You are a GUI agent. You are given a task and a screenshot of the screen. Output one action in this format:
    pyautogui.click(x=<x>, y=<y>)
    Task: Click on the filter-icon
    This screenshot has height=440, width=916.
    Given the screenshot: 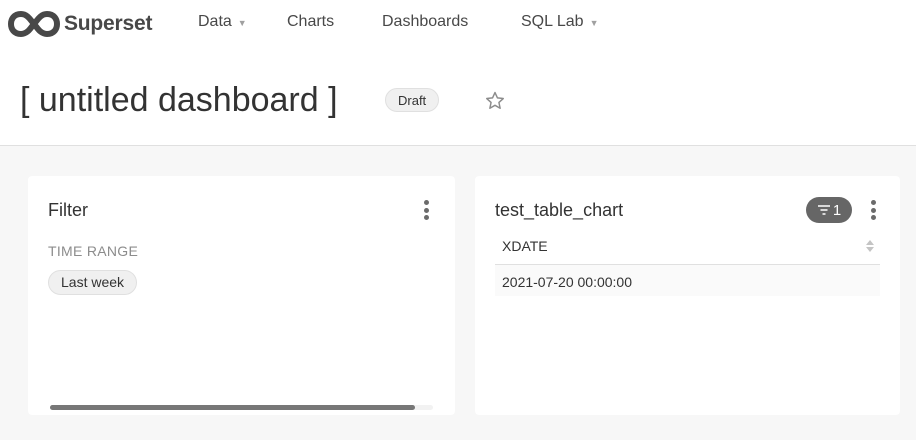 What is the action you would take?
    pyautogui.click(x=823, y=210)
    